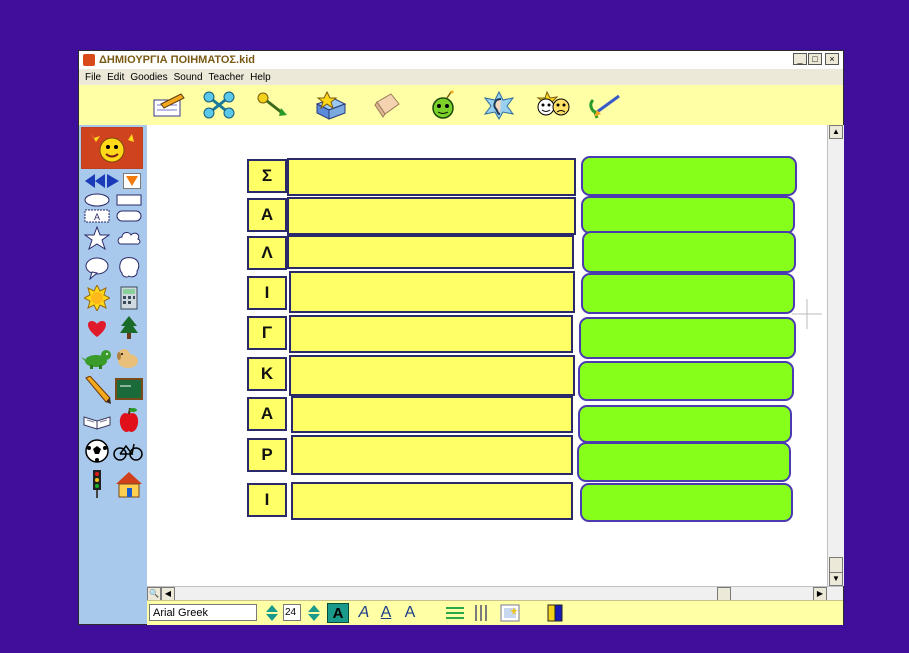 The height and width of the screenshot is (653, 909). I want to click on link-tool-icon, so click(219, 105).